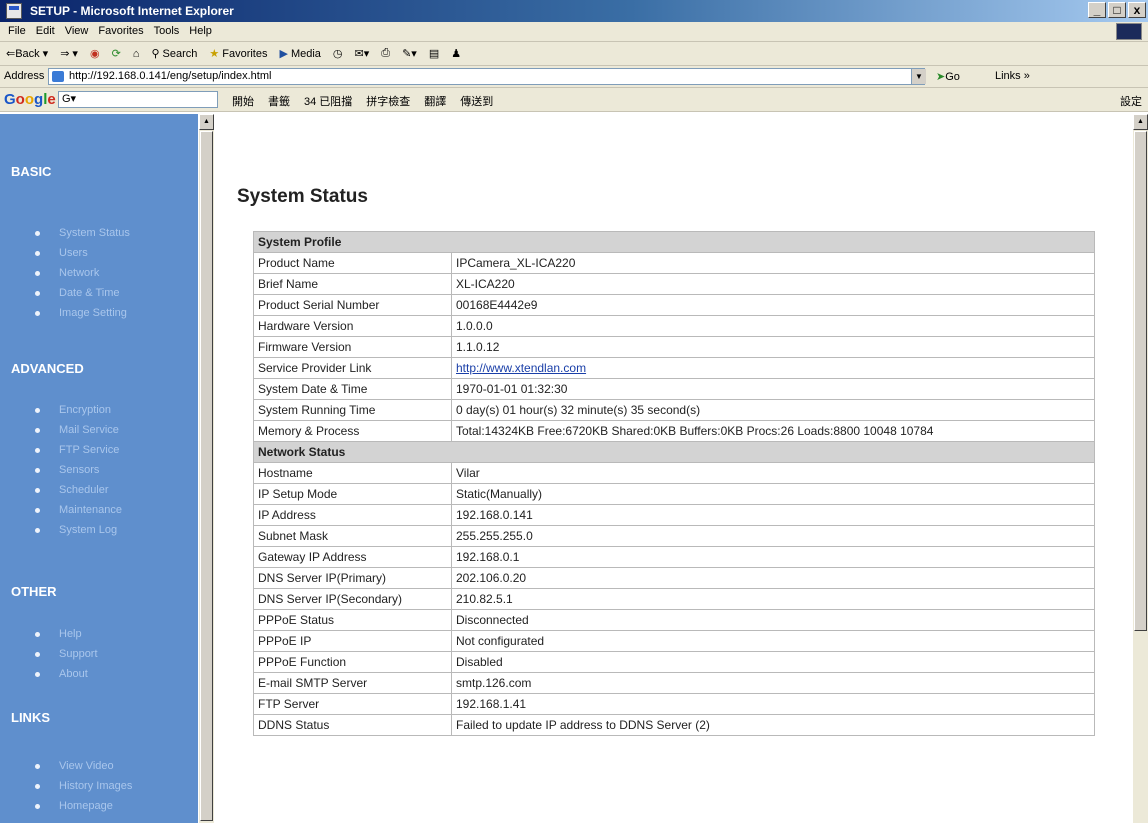 The height and width of the screenshot is (823, 1148). I want to click on sidebar-item-network: Network, so click(99, 273).